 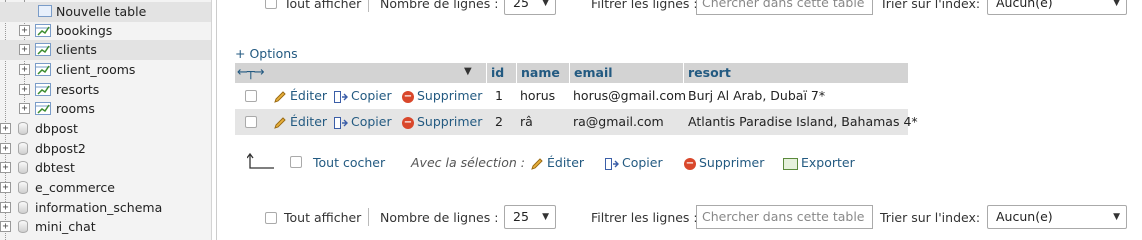 I want to click on column-header-resort: resort, so click(x=795, y=73).